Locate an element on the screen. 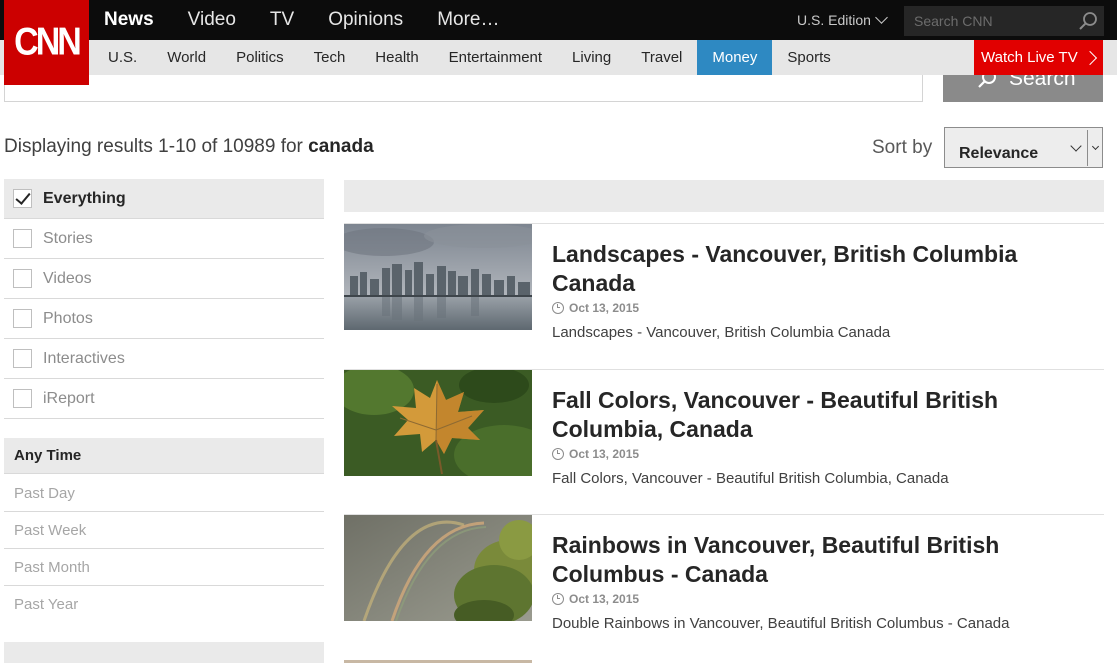 This screenshot has width=1117, height=663. filter-stories: Stories is located at coordinates (164, 239).